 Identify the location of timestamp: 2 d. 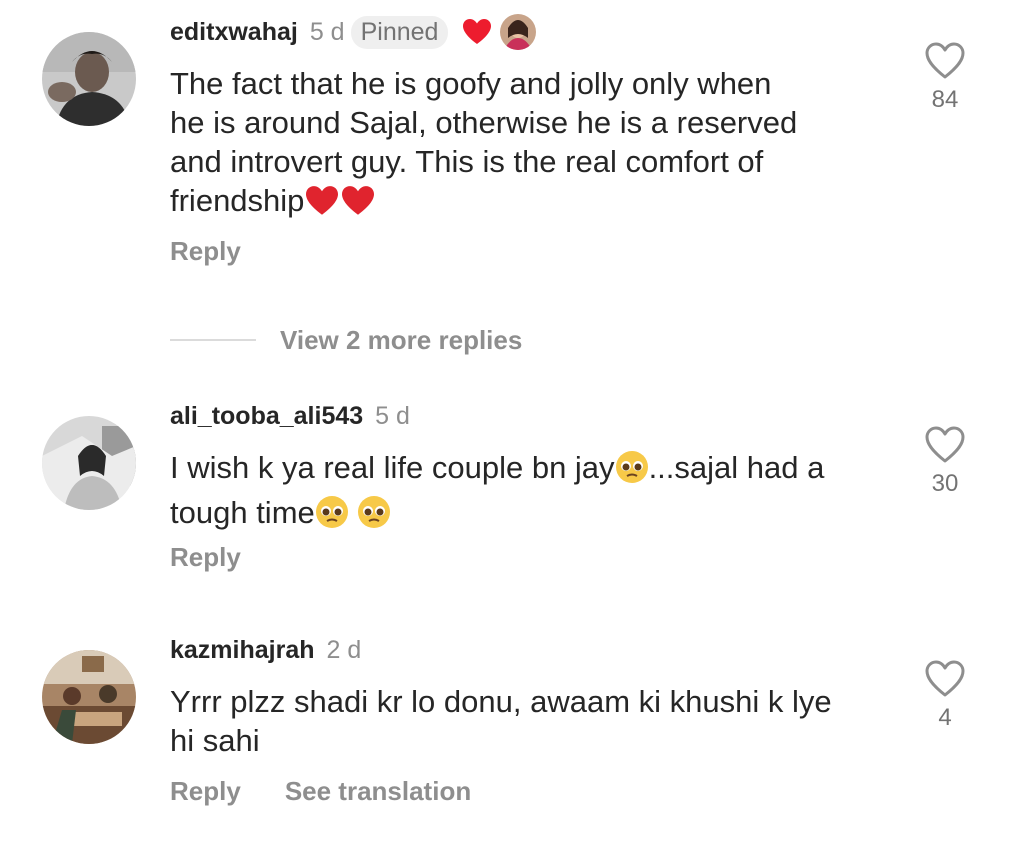
(344, 649).